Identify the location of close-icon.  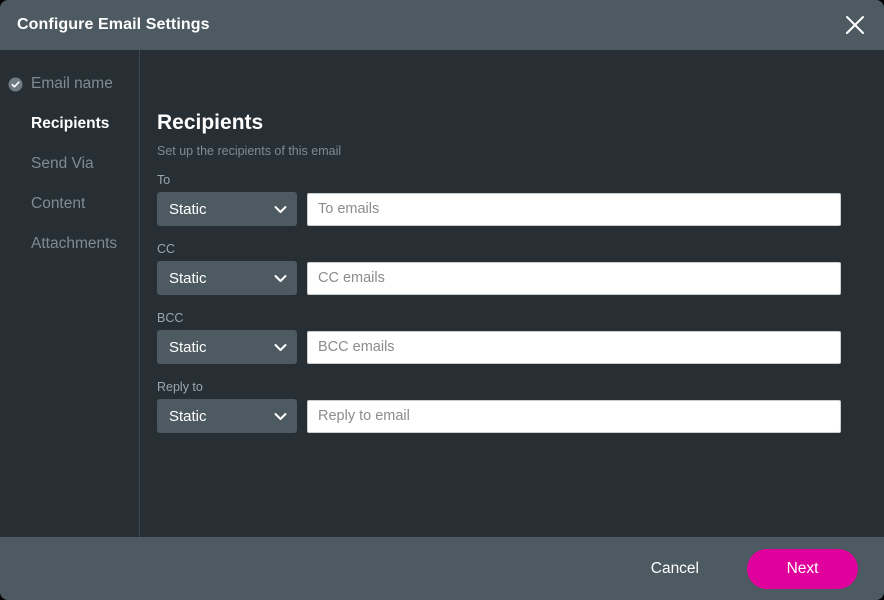
(855, 25).